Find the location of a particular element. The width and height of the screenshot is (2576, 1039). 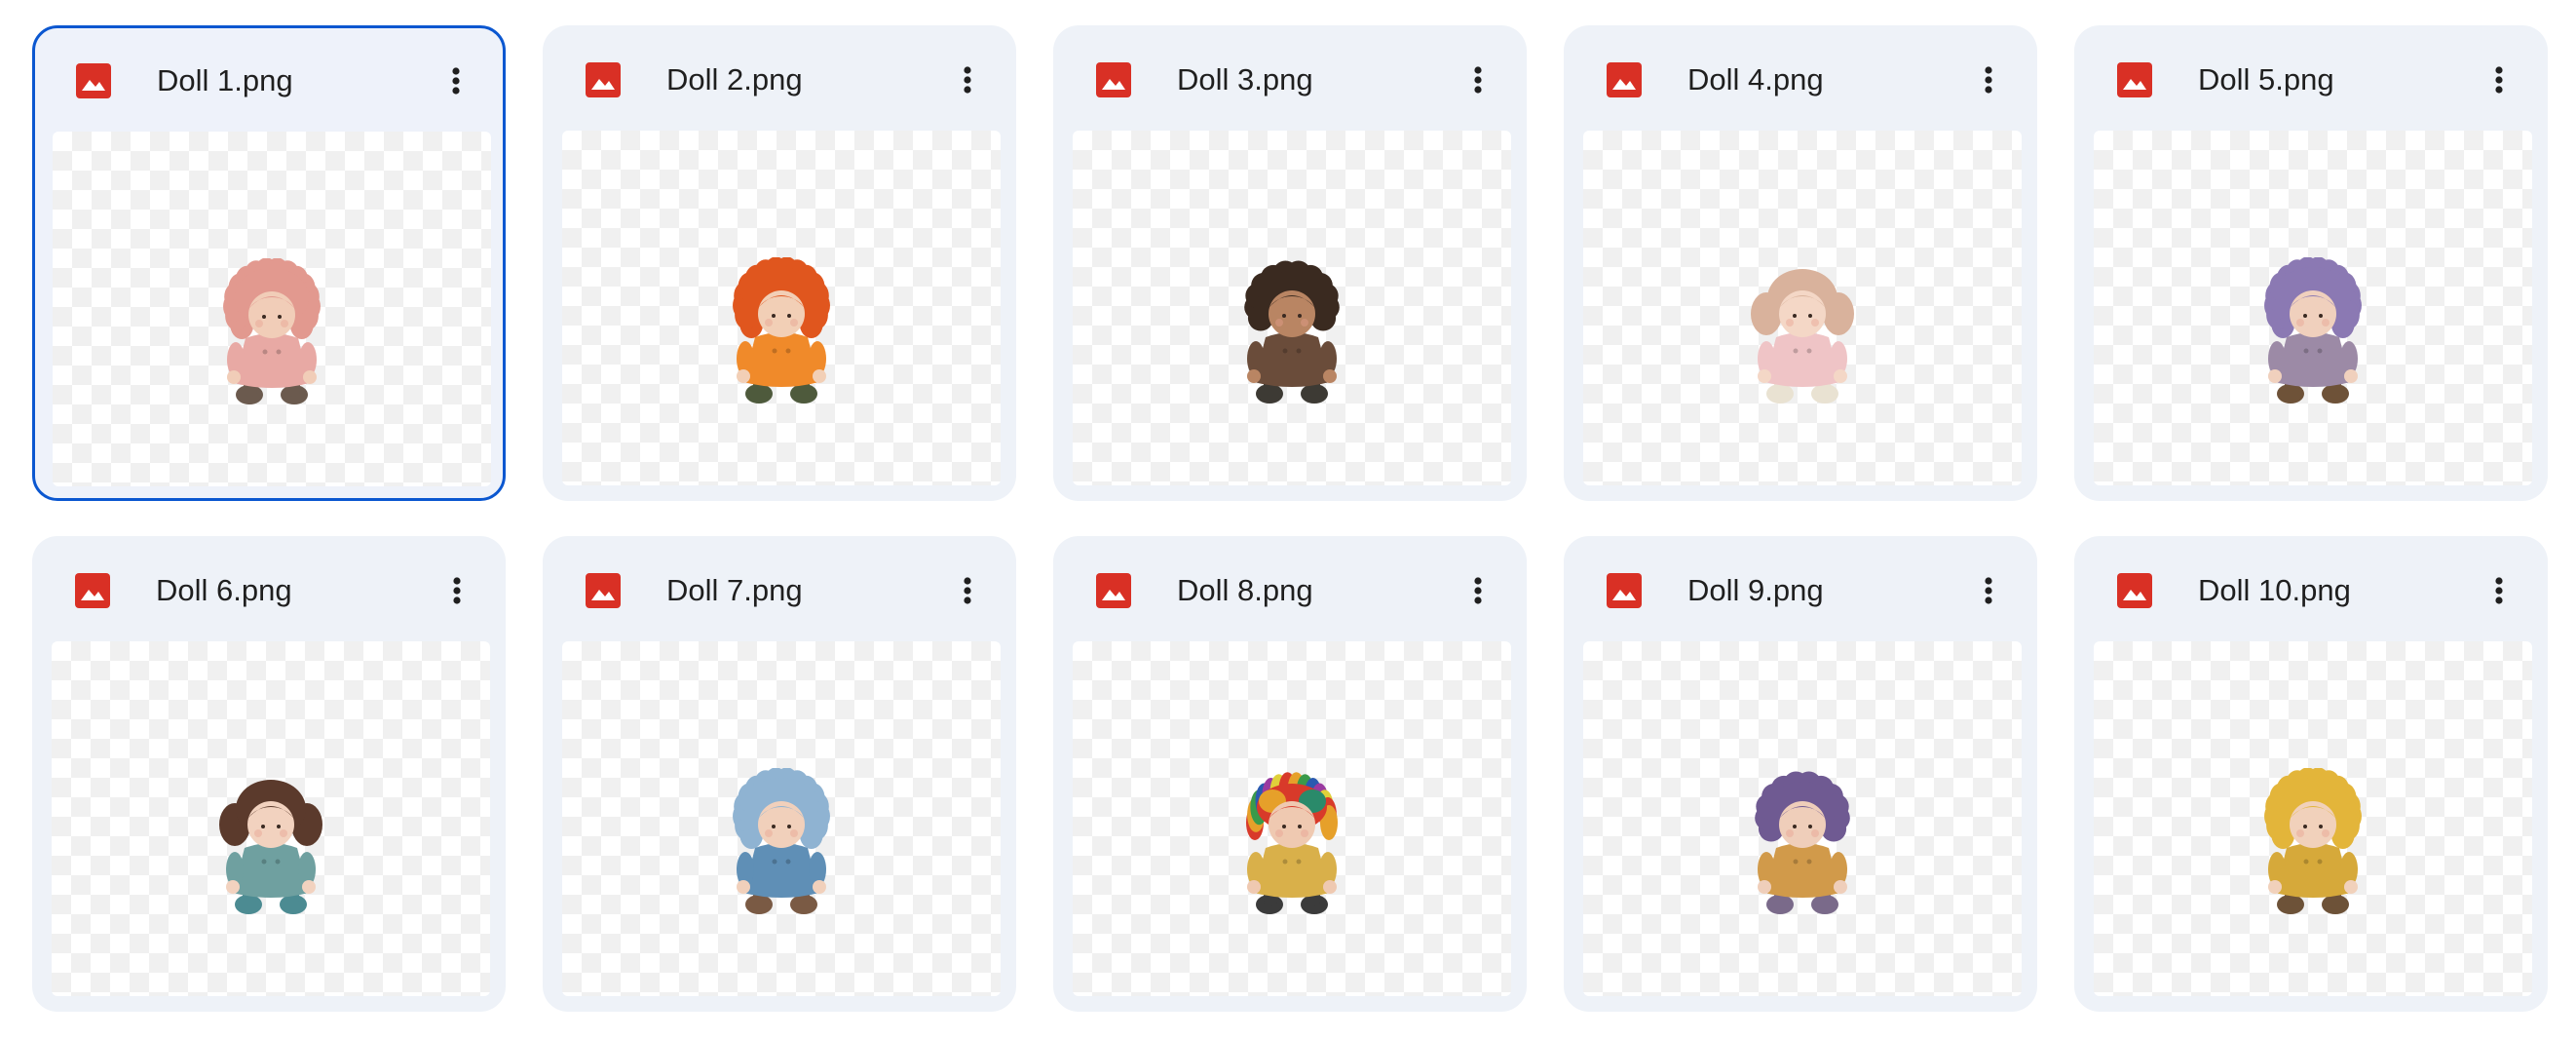

file-name: Doll 2.png is located at coordinates (734, 79).